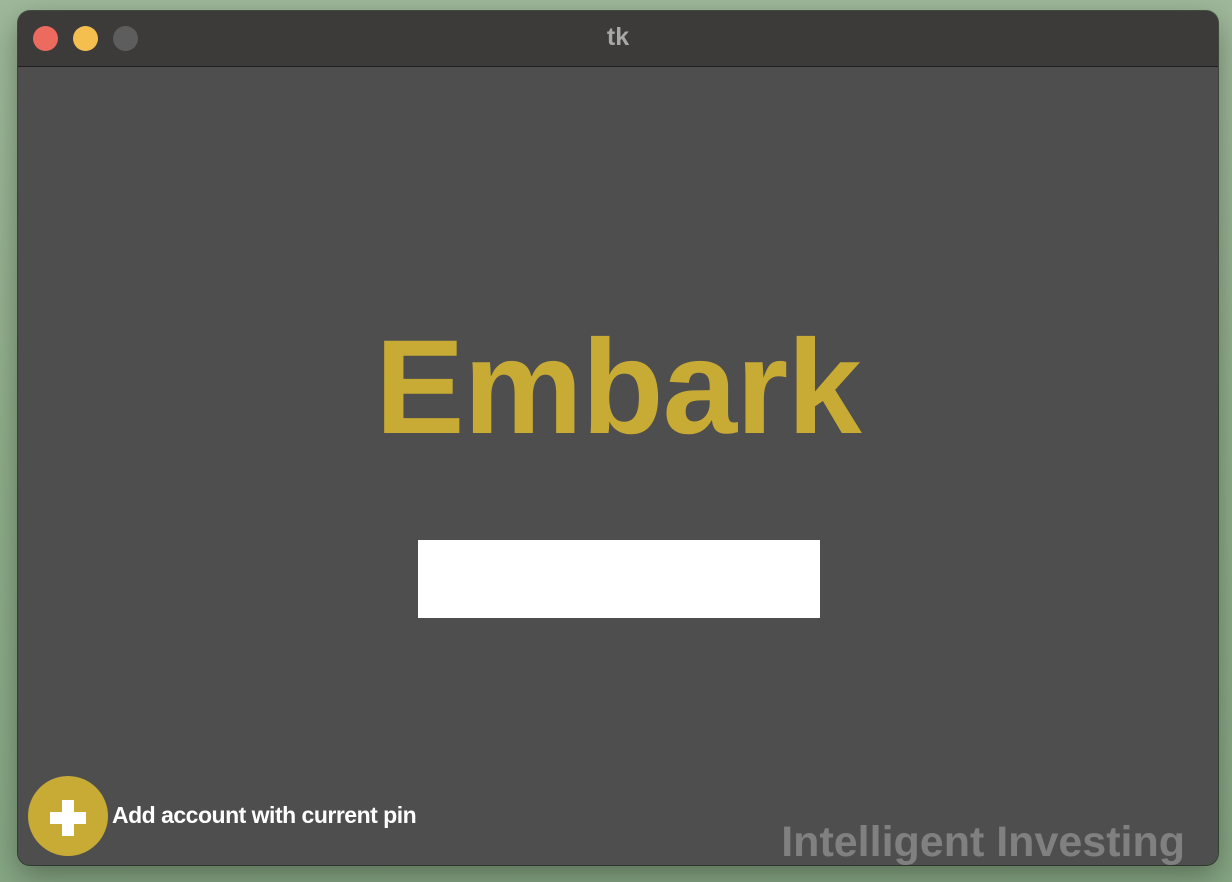 This screenshot has width=1232, height=882. What do you see at coordinates (983, 841) in the screenshot?
I see `tagline: Intelligent Investing` at bounding box center [983, 841].